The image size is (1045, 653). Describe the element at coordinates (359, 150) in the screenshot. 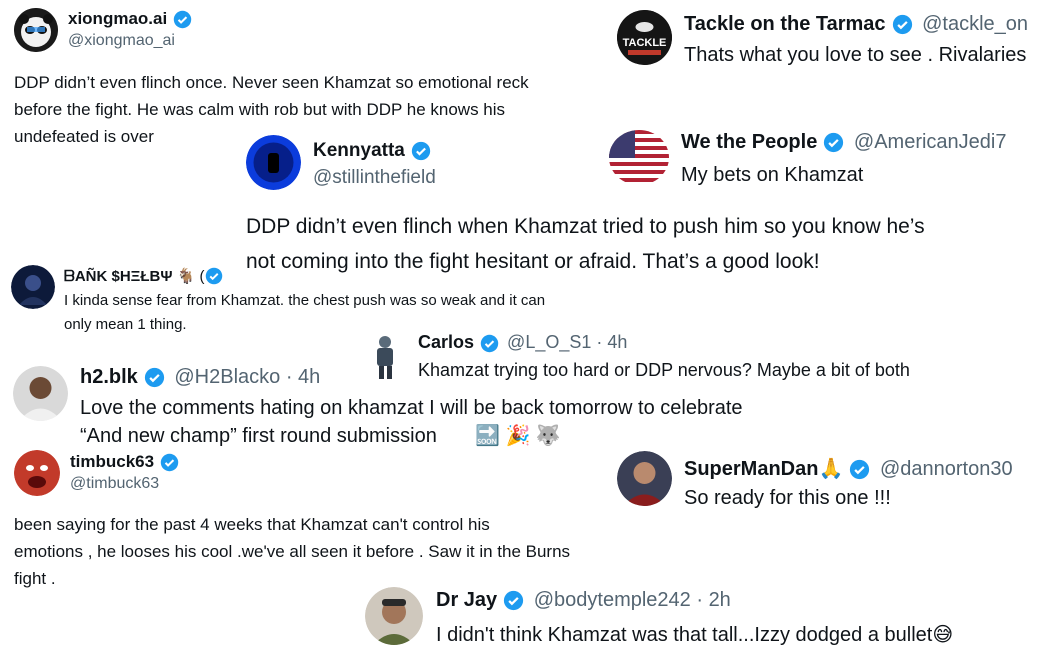

I see `display-name: Kennyatta` at that location.